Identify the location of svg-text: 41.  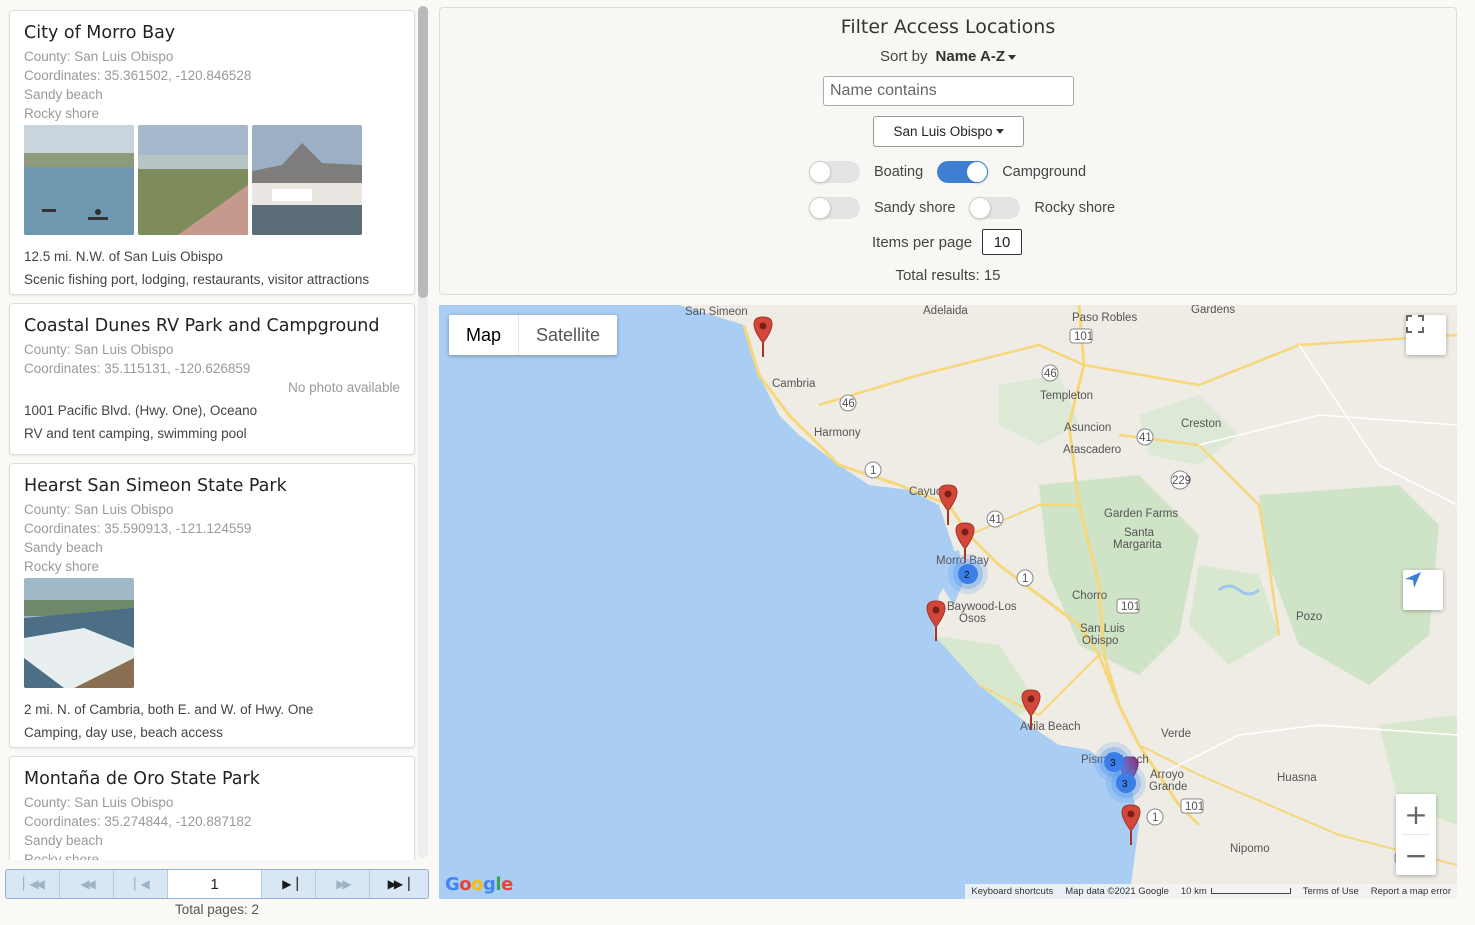
(1145, 438).